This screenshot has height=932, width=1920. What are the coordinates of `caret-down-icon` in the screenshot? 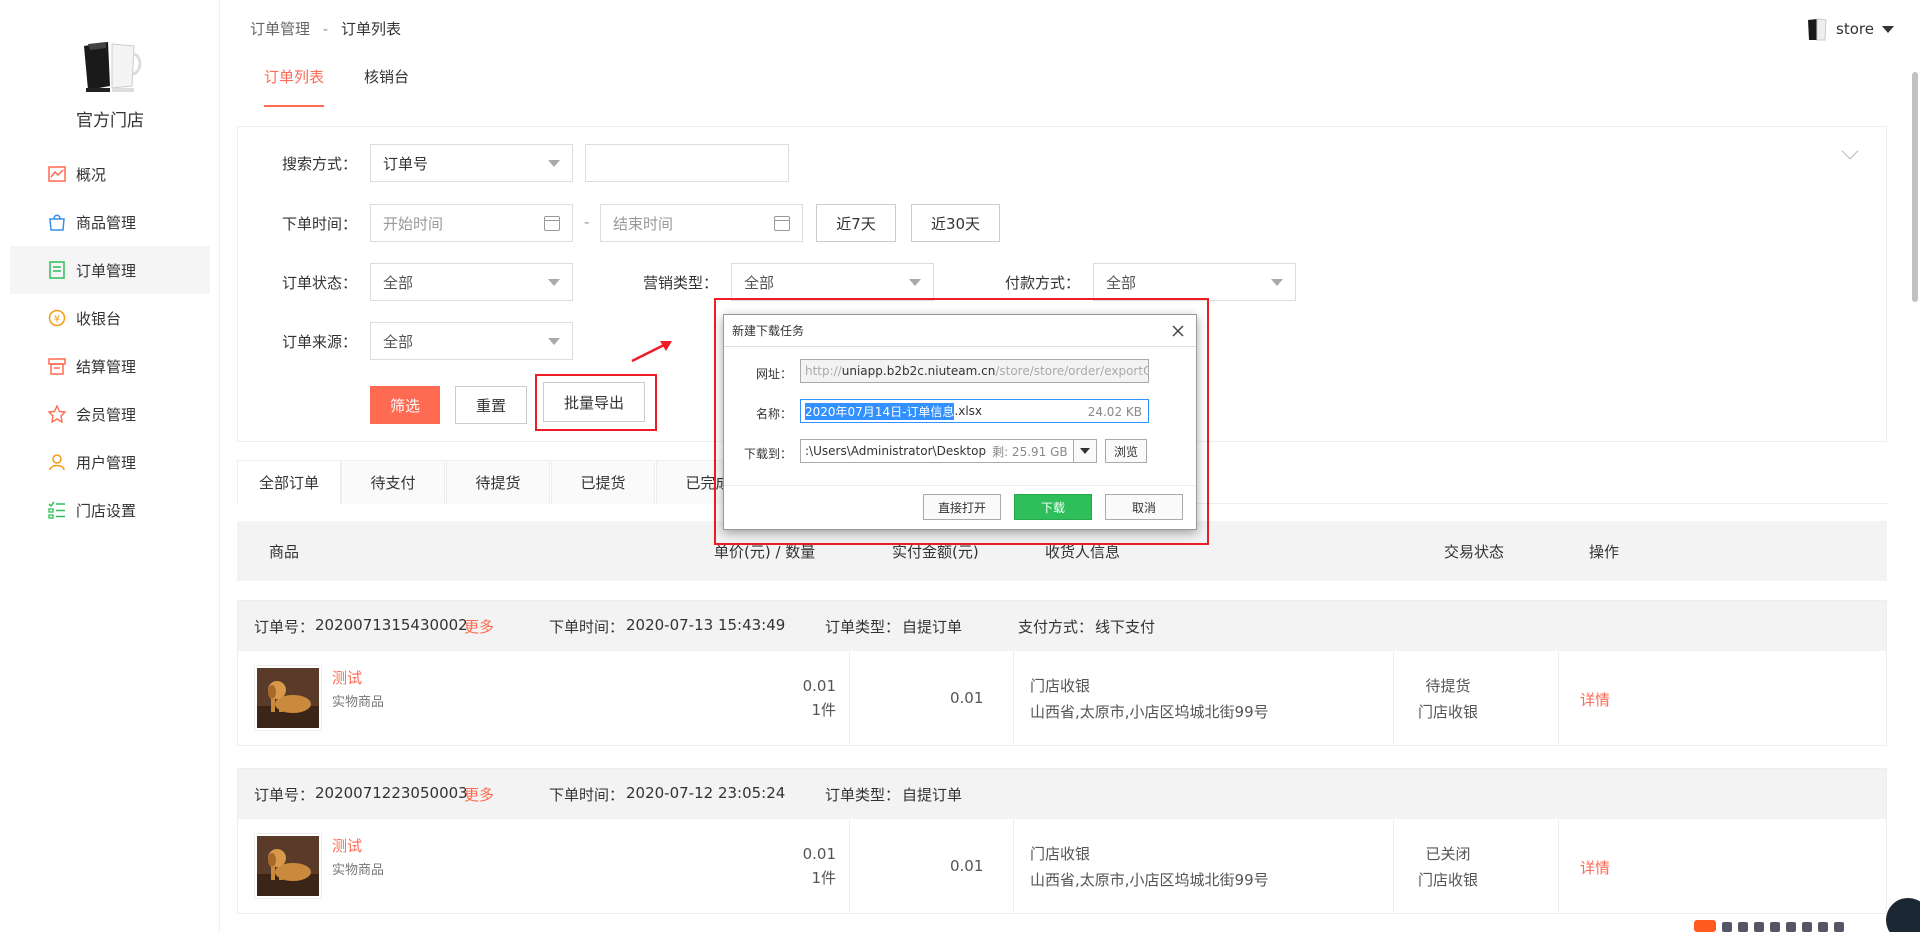 It's located at (1085, 451).